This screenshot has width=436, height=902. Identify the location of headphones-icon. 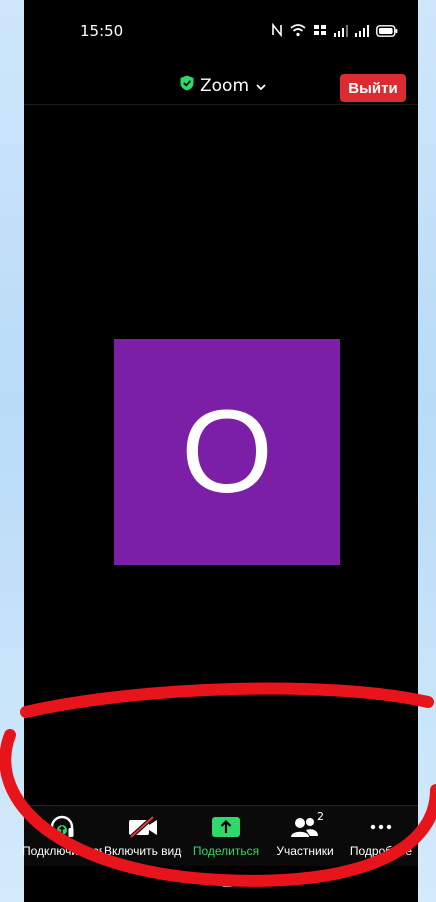
(62, 827).